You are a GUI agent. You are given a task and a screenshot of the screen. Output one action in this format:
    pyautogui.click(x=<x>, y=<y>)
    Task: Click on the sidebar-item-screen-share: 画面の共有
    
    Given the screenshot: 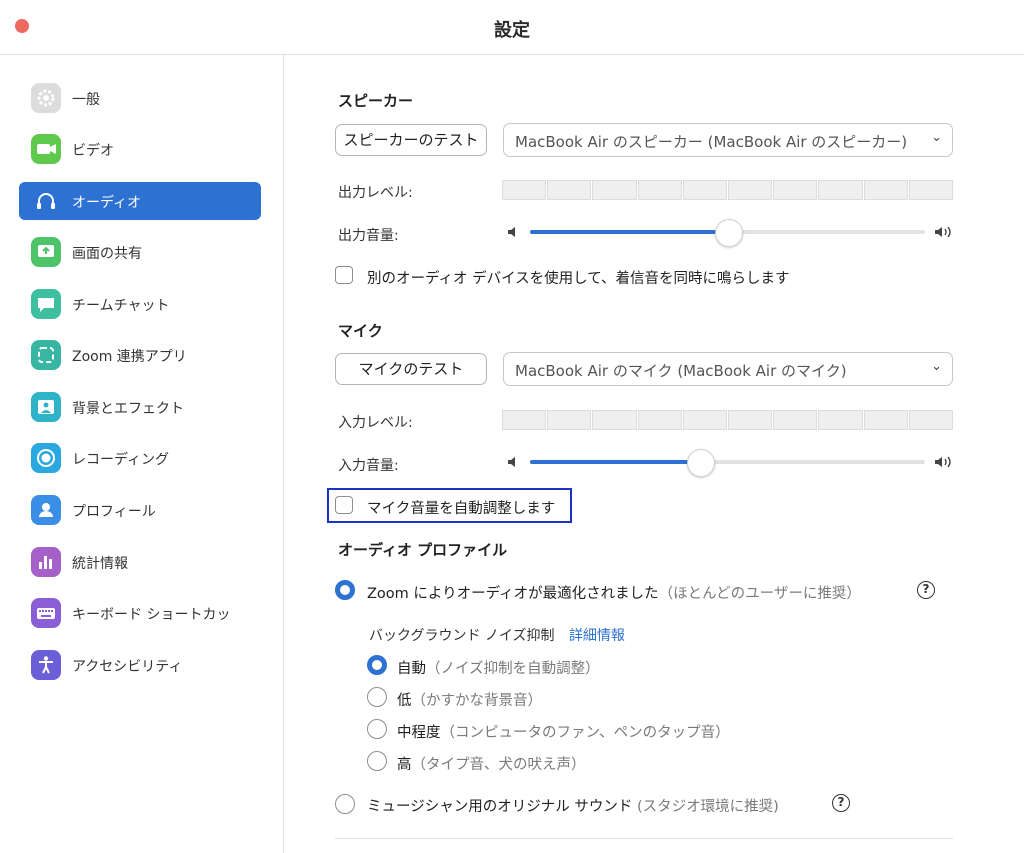 What is the action you would take?
    pyautogui.click(x=140, y=252)
    